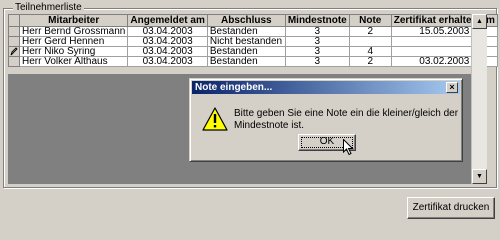 Image resolution: width=500 pixels, height=240 pixels. Describe the element at coordinates (451, 208) in the screenshot. I see `print-certificate-button: Zertifikat drucken` at that location.